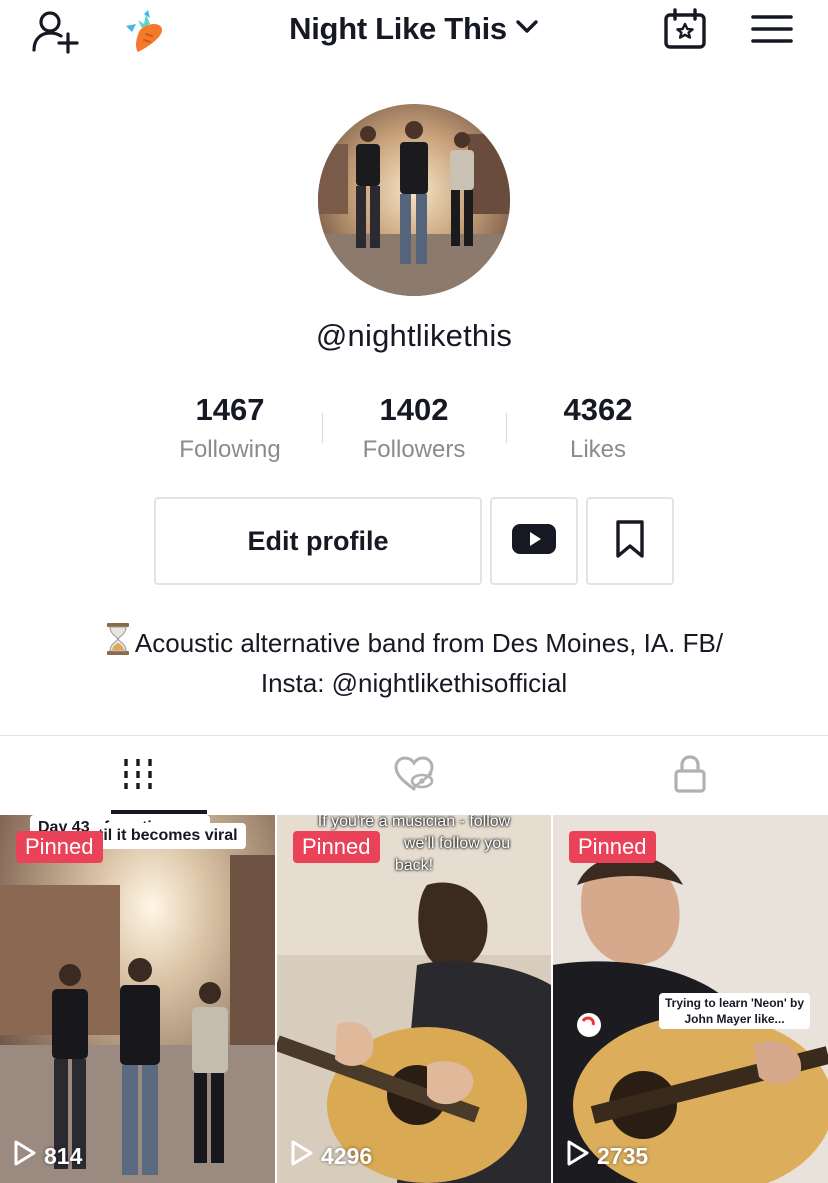  What do you see at coordinates (118, 643) in the screenshot?
I see `hourglass-icon` at bounding box center [118, 643].